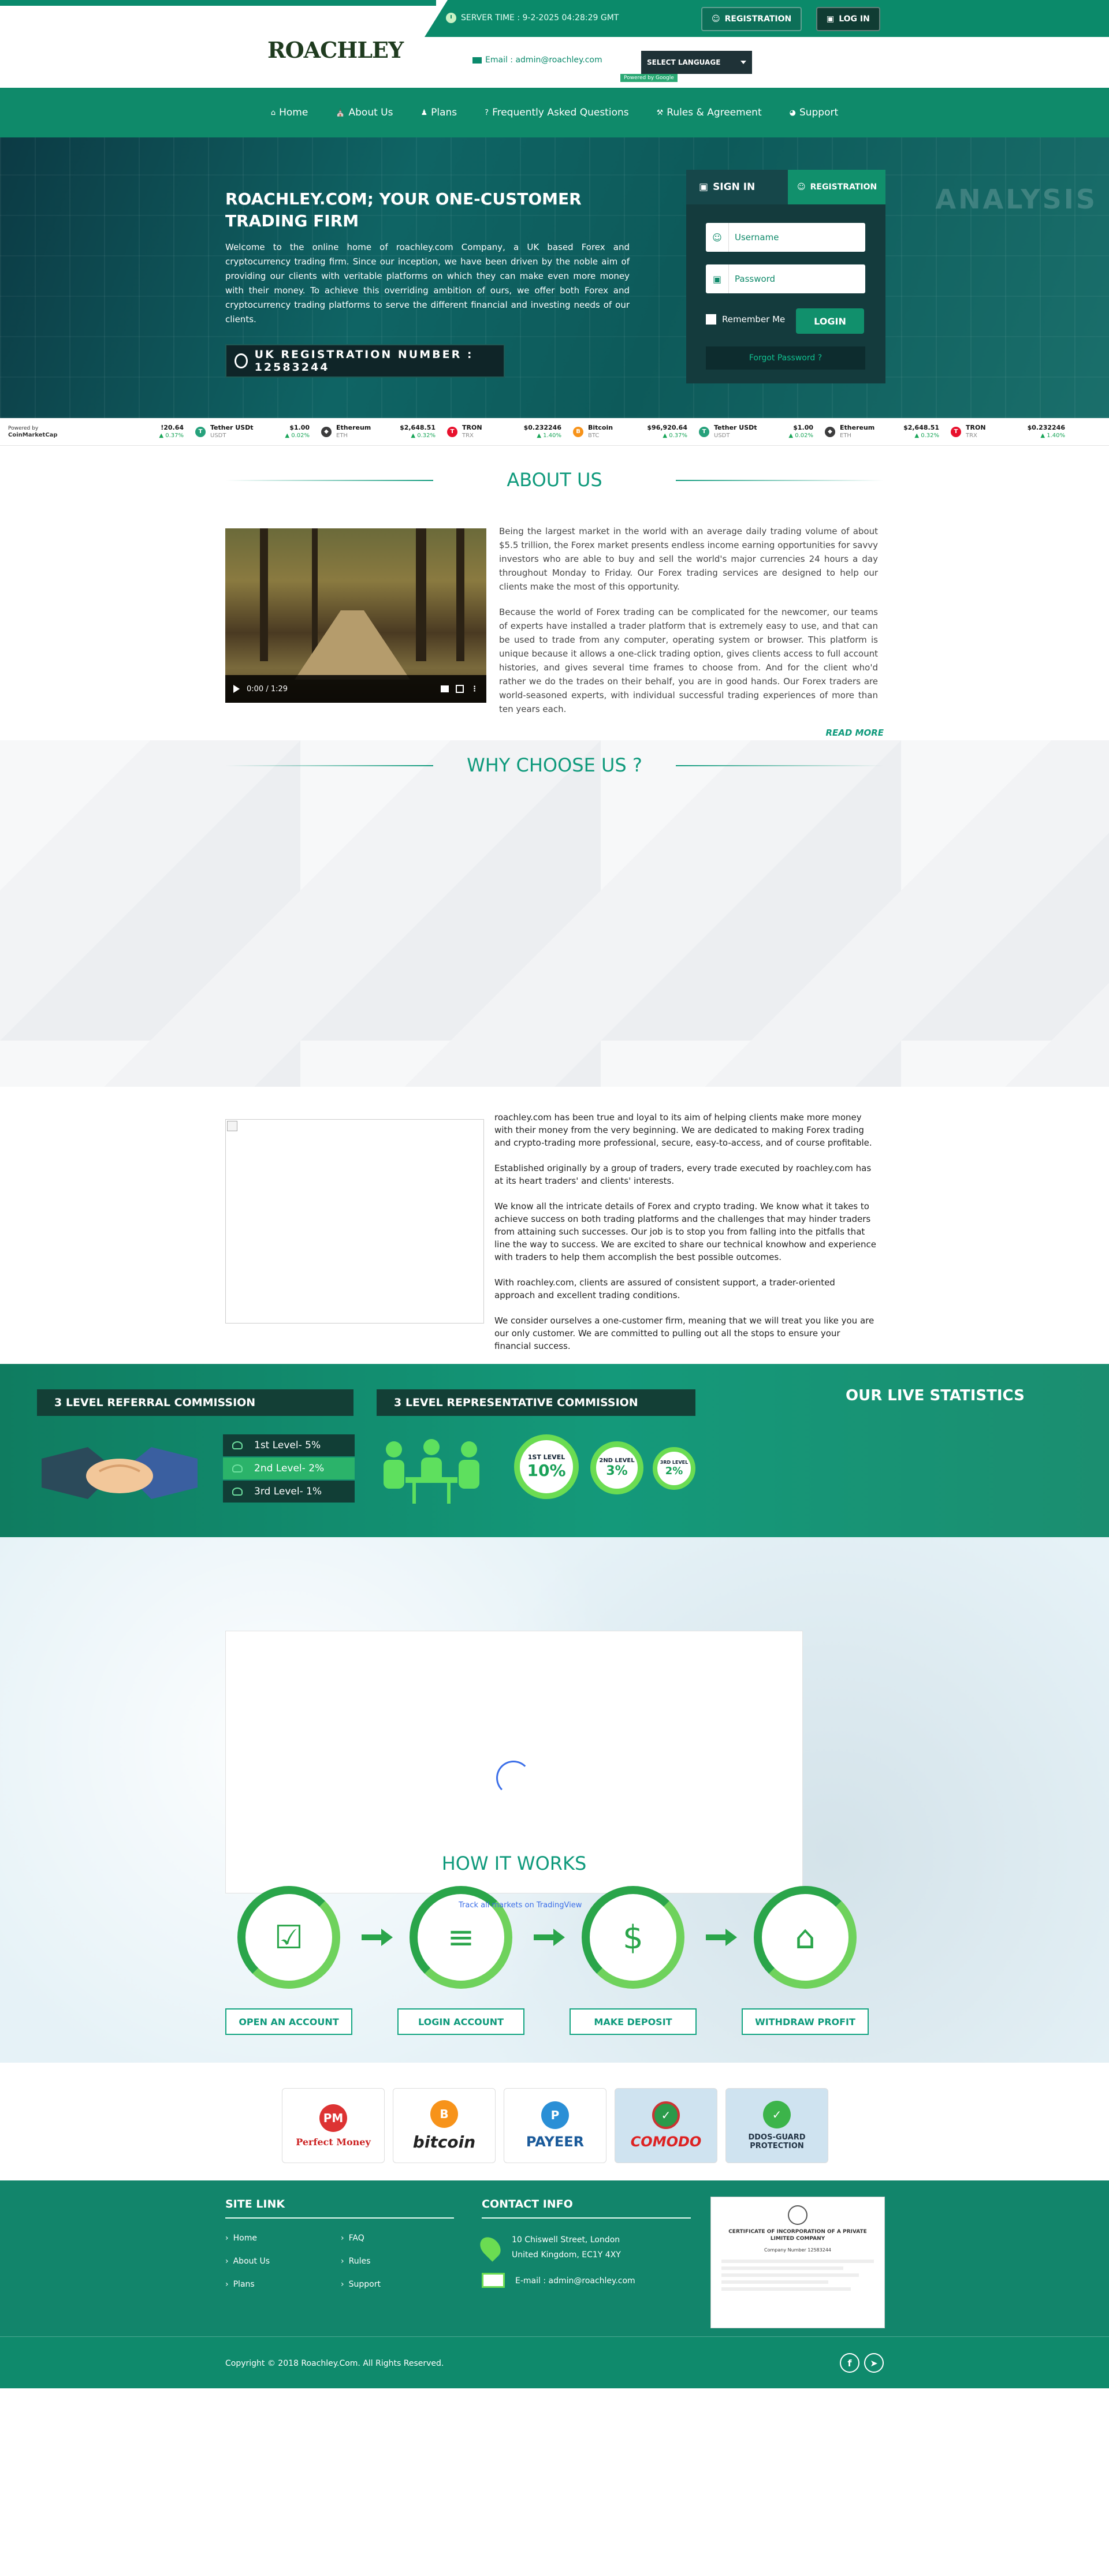 The image size is (1109, 2576). Describe the element at coordinates (785, 237) in the screenshot. I see `username-input: ☺ Username` at that location.